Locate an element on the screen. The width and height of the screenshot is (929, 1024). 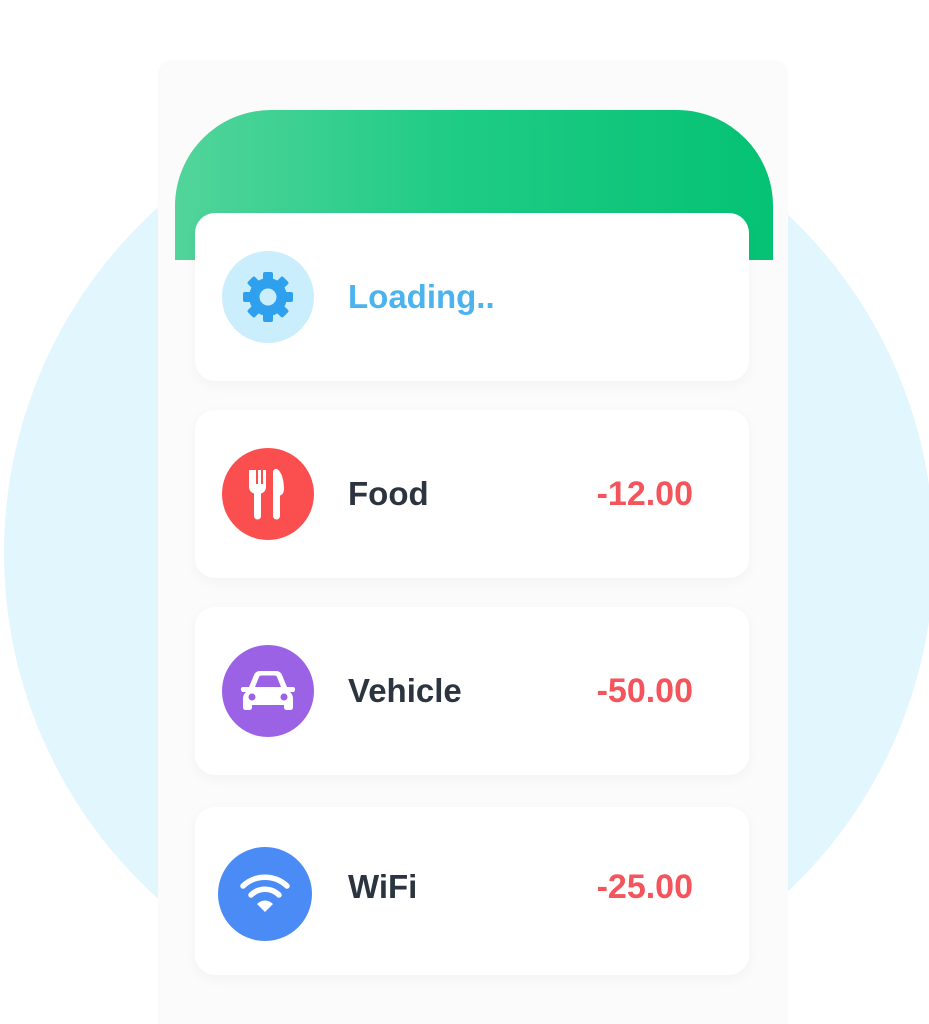
car-icon is located at coordinates (268, 690).